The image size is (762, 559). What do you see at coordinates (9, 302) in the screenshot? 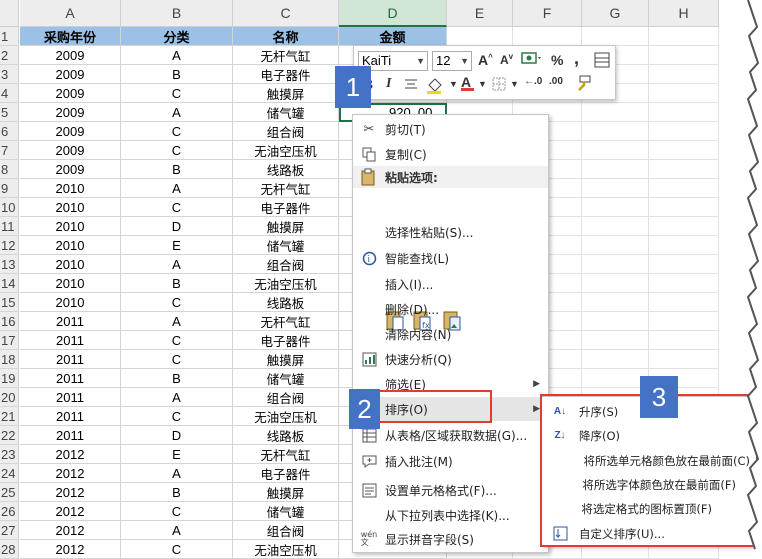
I see `row-header: 15` at bounding box center [9, 302].